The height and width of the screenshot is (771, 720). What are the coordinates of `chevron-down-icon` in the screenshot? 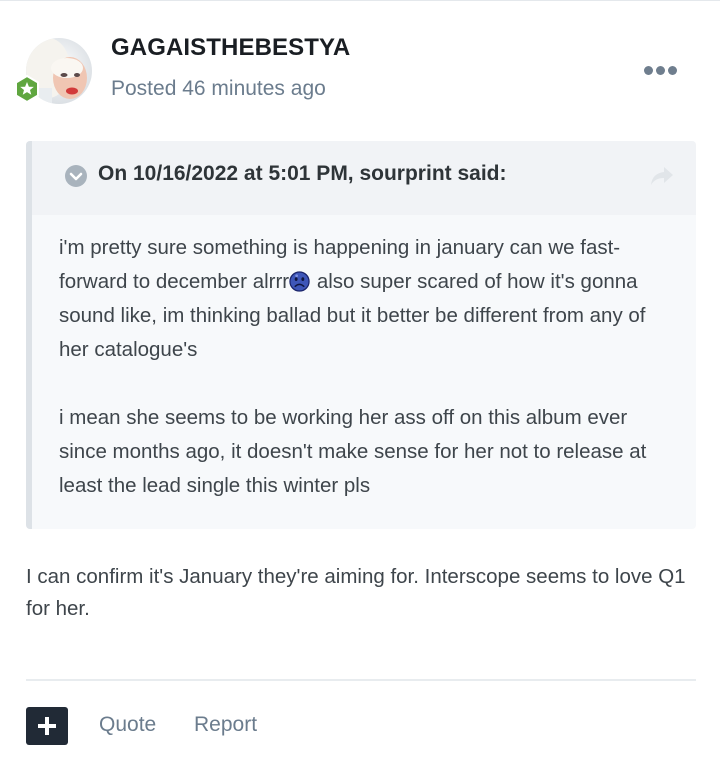 It's located at (76, 176).